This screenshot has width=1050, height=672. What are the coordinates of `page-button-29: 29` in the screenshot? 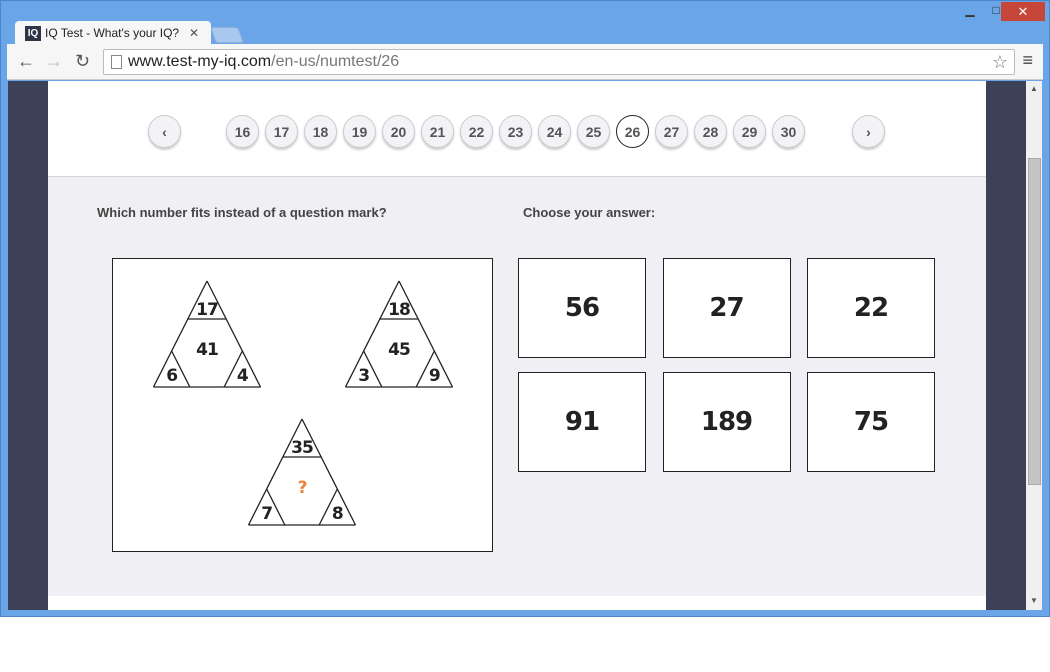 It's located at (749, 131).